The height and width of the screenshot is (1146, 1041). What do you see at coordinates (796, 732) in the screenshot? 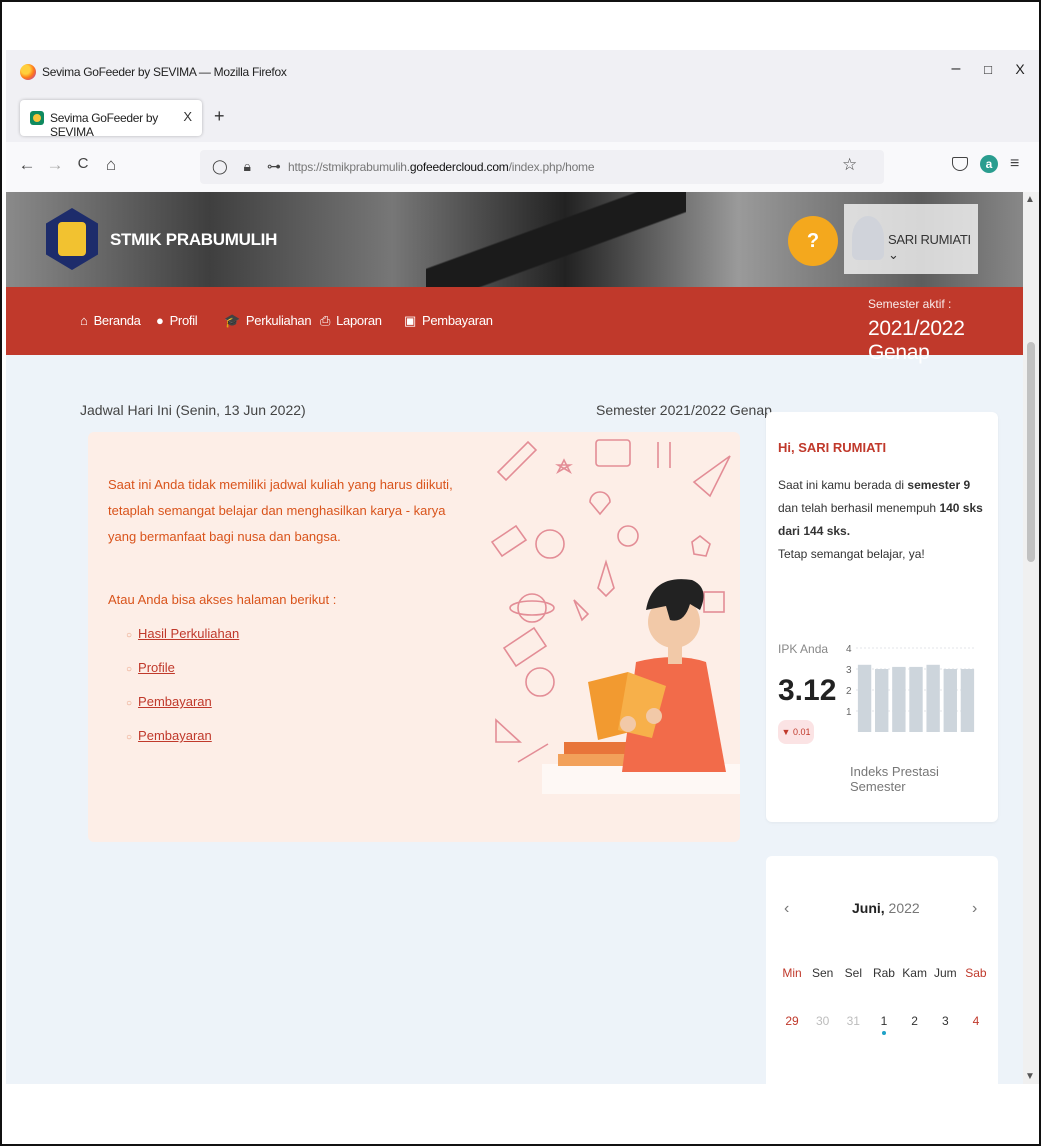
I see `ipk-delta-badge: ▼ 0.01` at bounding box center [796, 732].